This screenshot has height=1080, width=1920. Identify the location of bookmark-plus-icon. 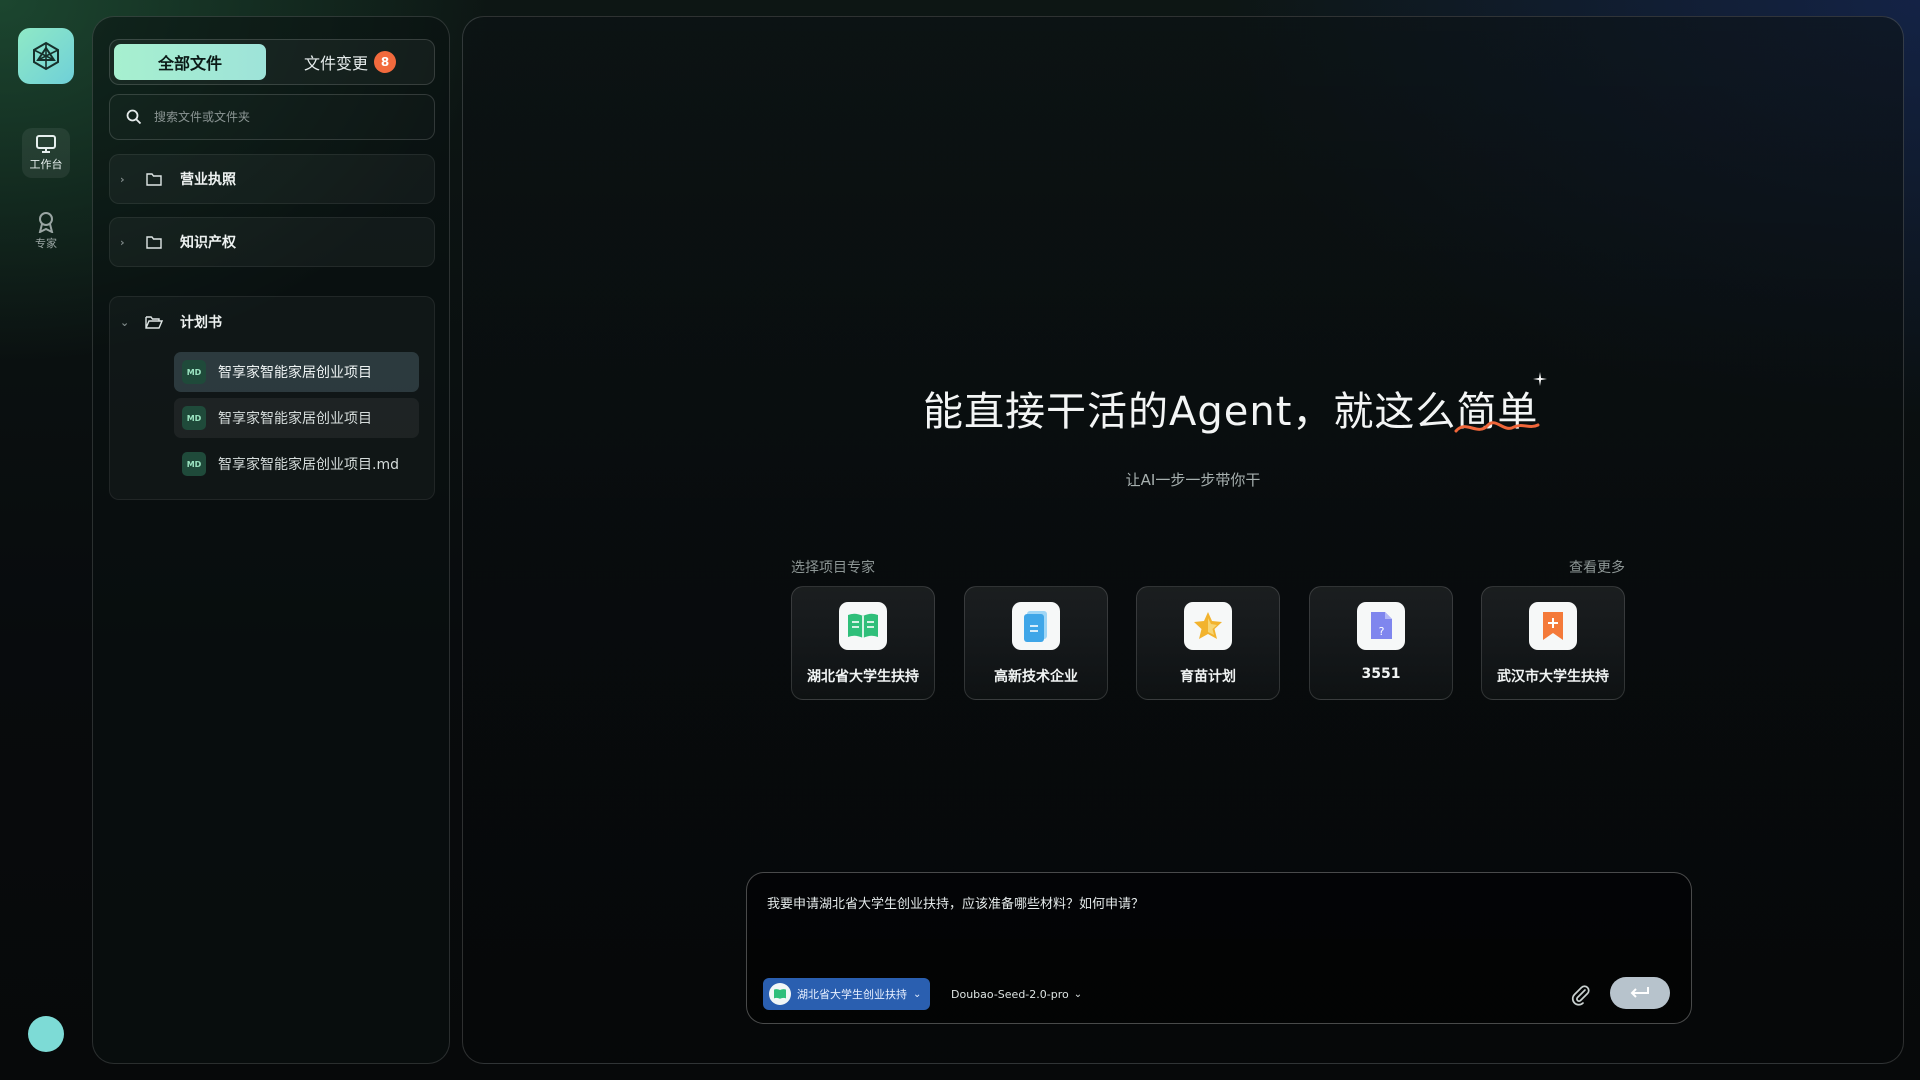
(1553, 626).